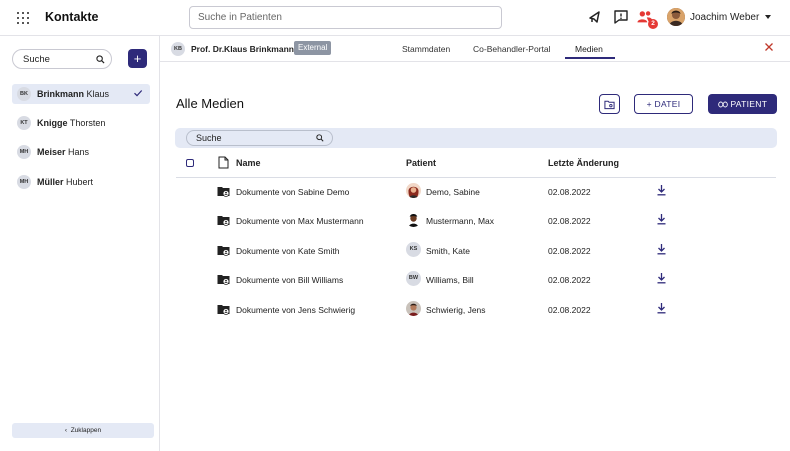 Image resolution: width=790 pixels, height=451 pixels. Describe the element at coordinates (456, 310) in the screenshot. I see `patient-name: Schwierig, Jens` at that location.